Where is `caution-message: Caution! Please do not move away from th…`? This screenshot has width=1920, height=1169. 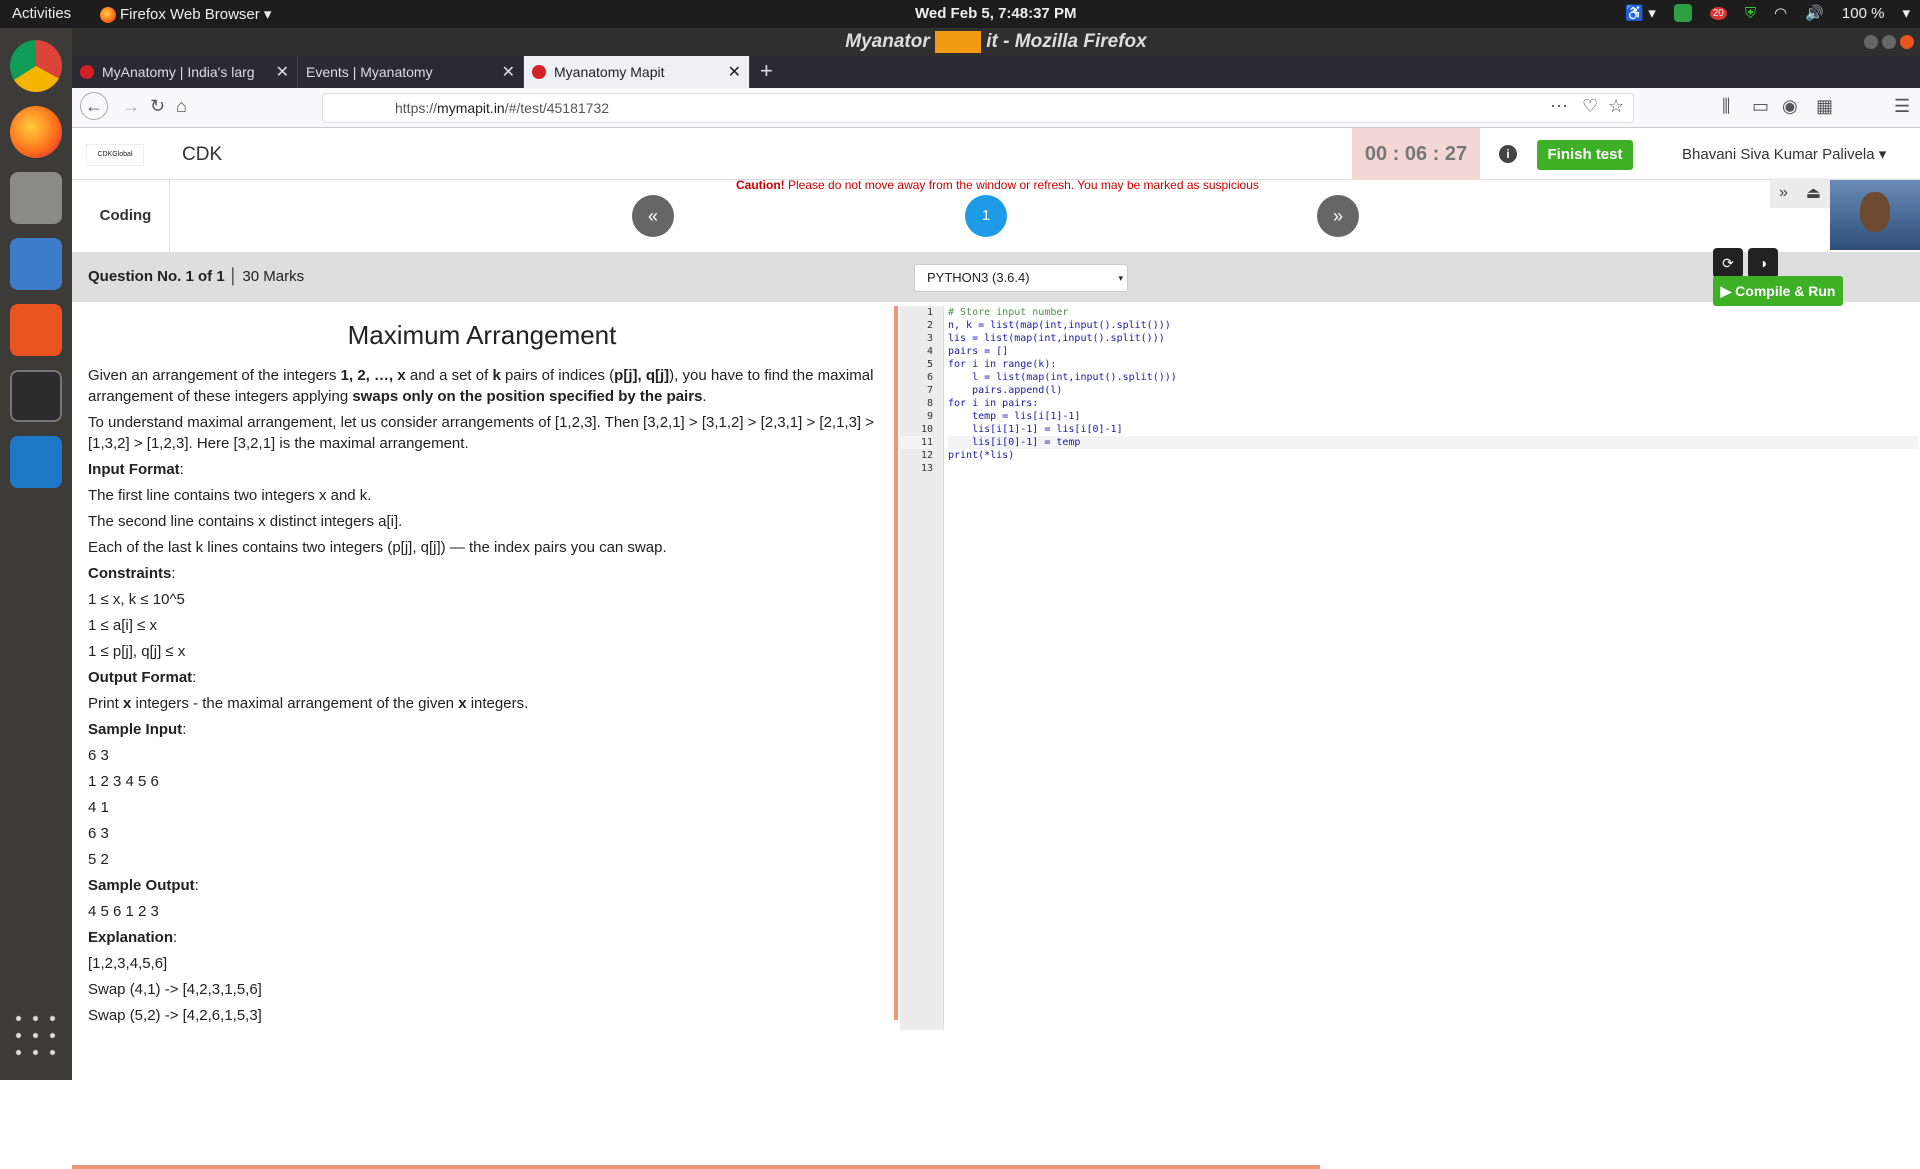 caution-message: Caution! Please do not move away from th… is located at coordinates (997, 185).